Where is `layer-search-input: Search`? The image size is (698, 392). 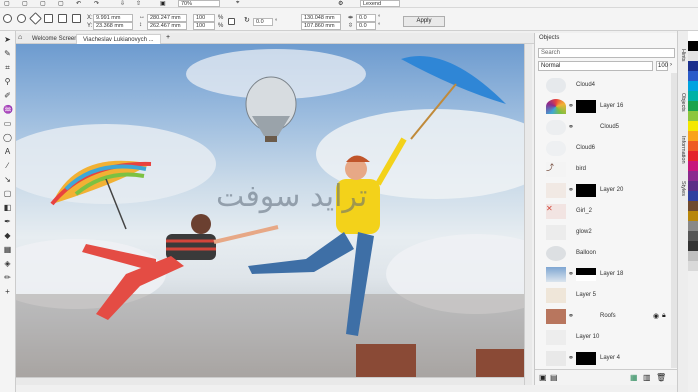
layer-search-input: Search is located at coordinates (606, 53).